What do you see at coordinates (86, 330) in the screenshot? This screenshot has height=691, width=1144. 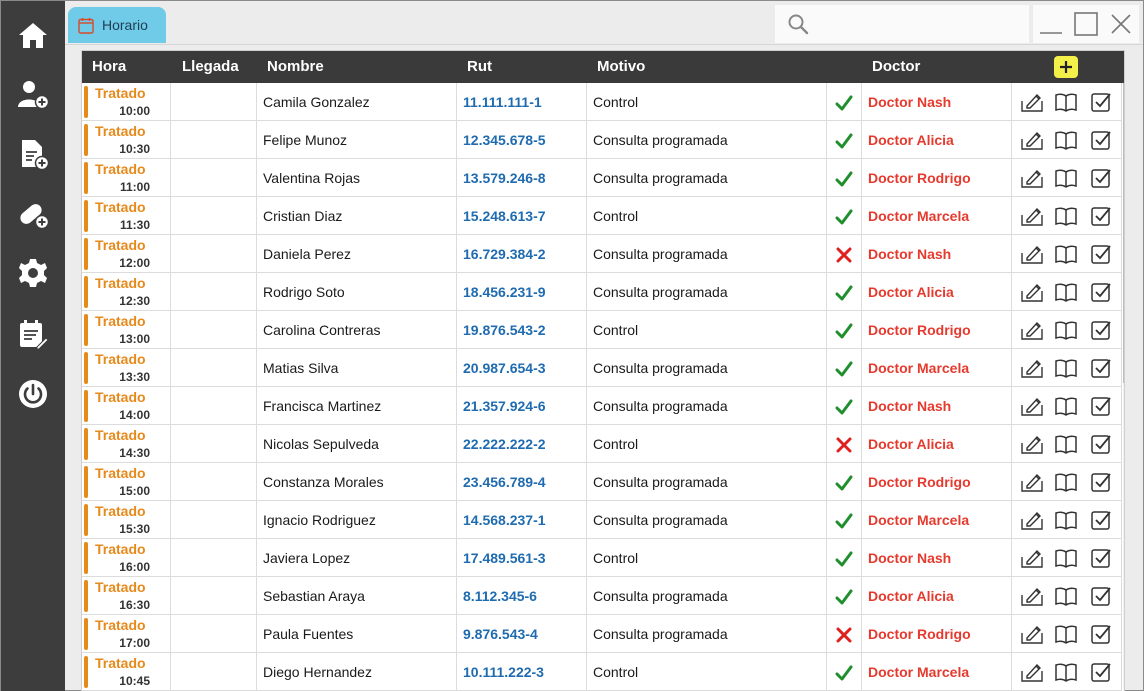 I see `status-bar` at bounding box center [86, 330].